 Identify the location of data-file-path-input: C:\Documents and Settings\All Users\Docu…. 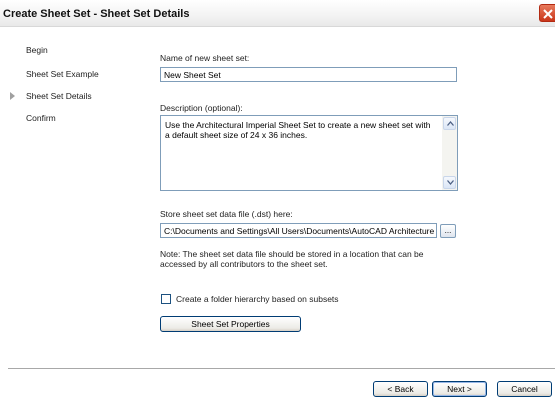
(298, 230).